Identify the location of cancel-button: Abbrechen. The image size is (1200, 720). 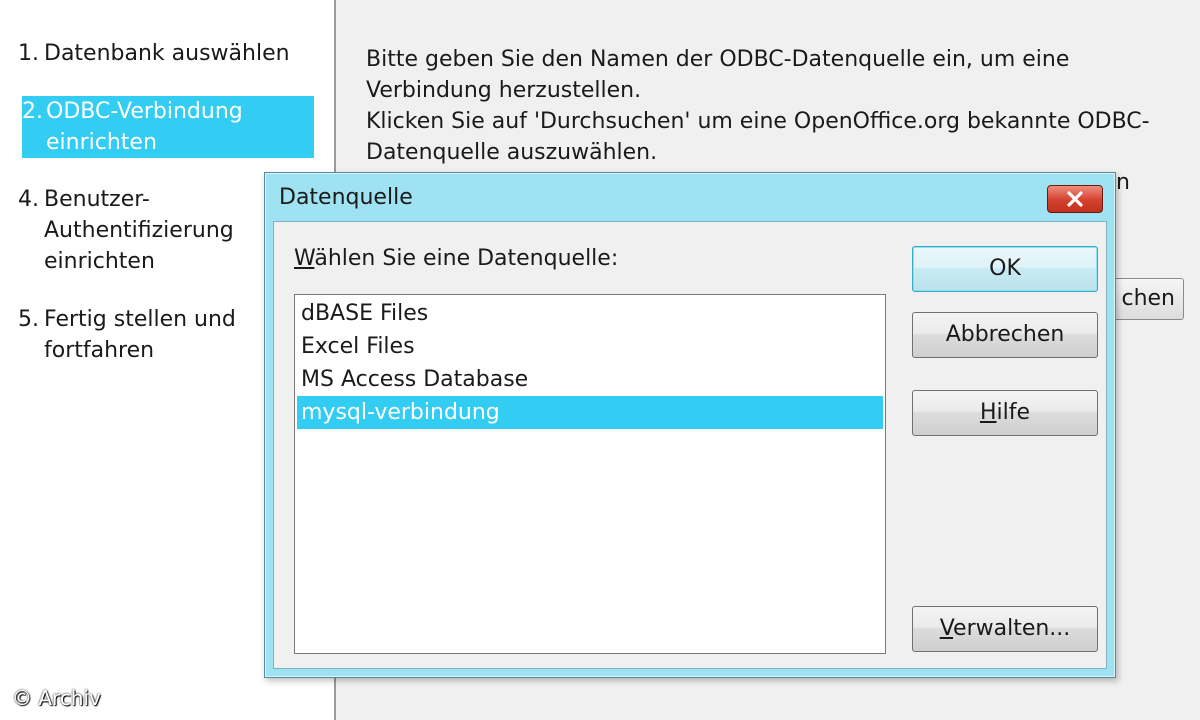
(1005, 335).